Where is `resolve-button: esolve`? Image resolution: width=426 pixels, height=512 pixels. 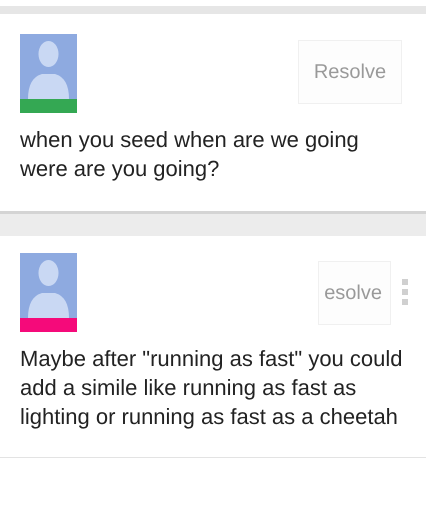
resolve-button: esolve is located at coordinates (354, 293).